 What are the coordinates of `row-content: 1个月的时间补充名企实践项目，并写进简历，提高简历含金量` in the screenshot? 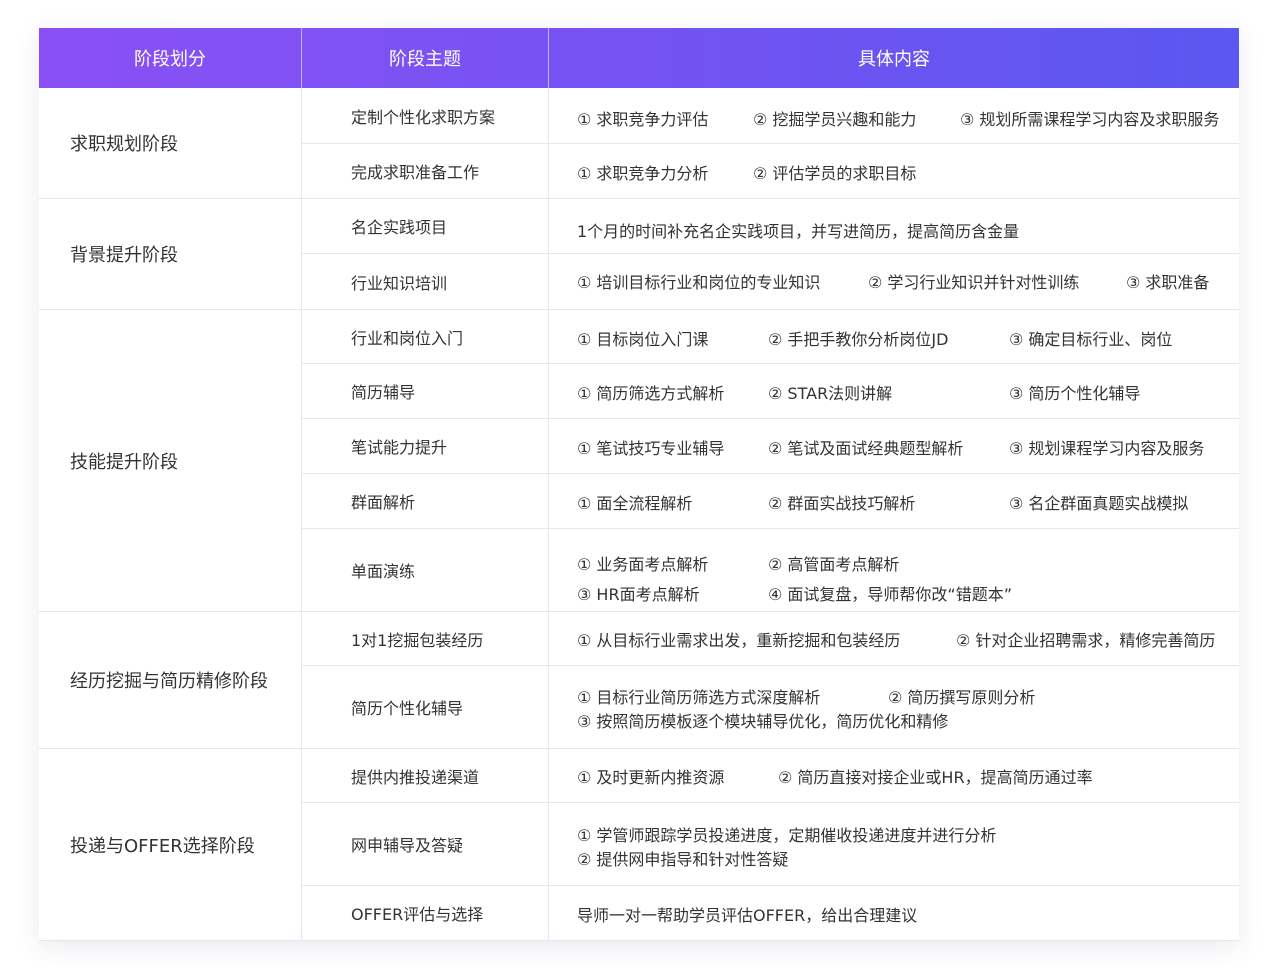 It's located at (893, 226).